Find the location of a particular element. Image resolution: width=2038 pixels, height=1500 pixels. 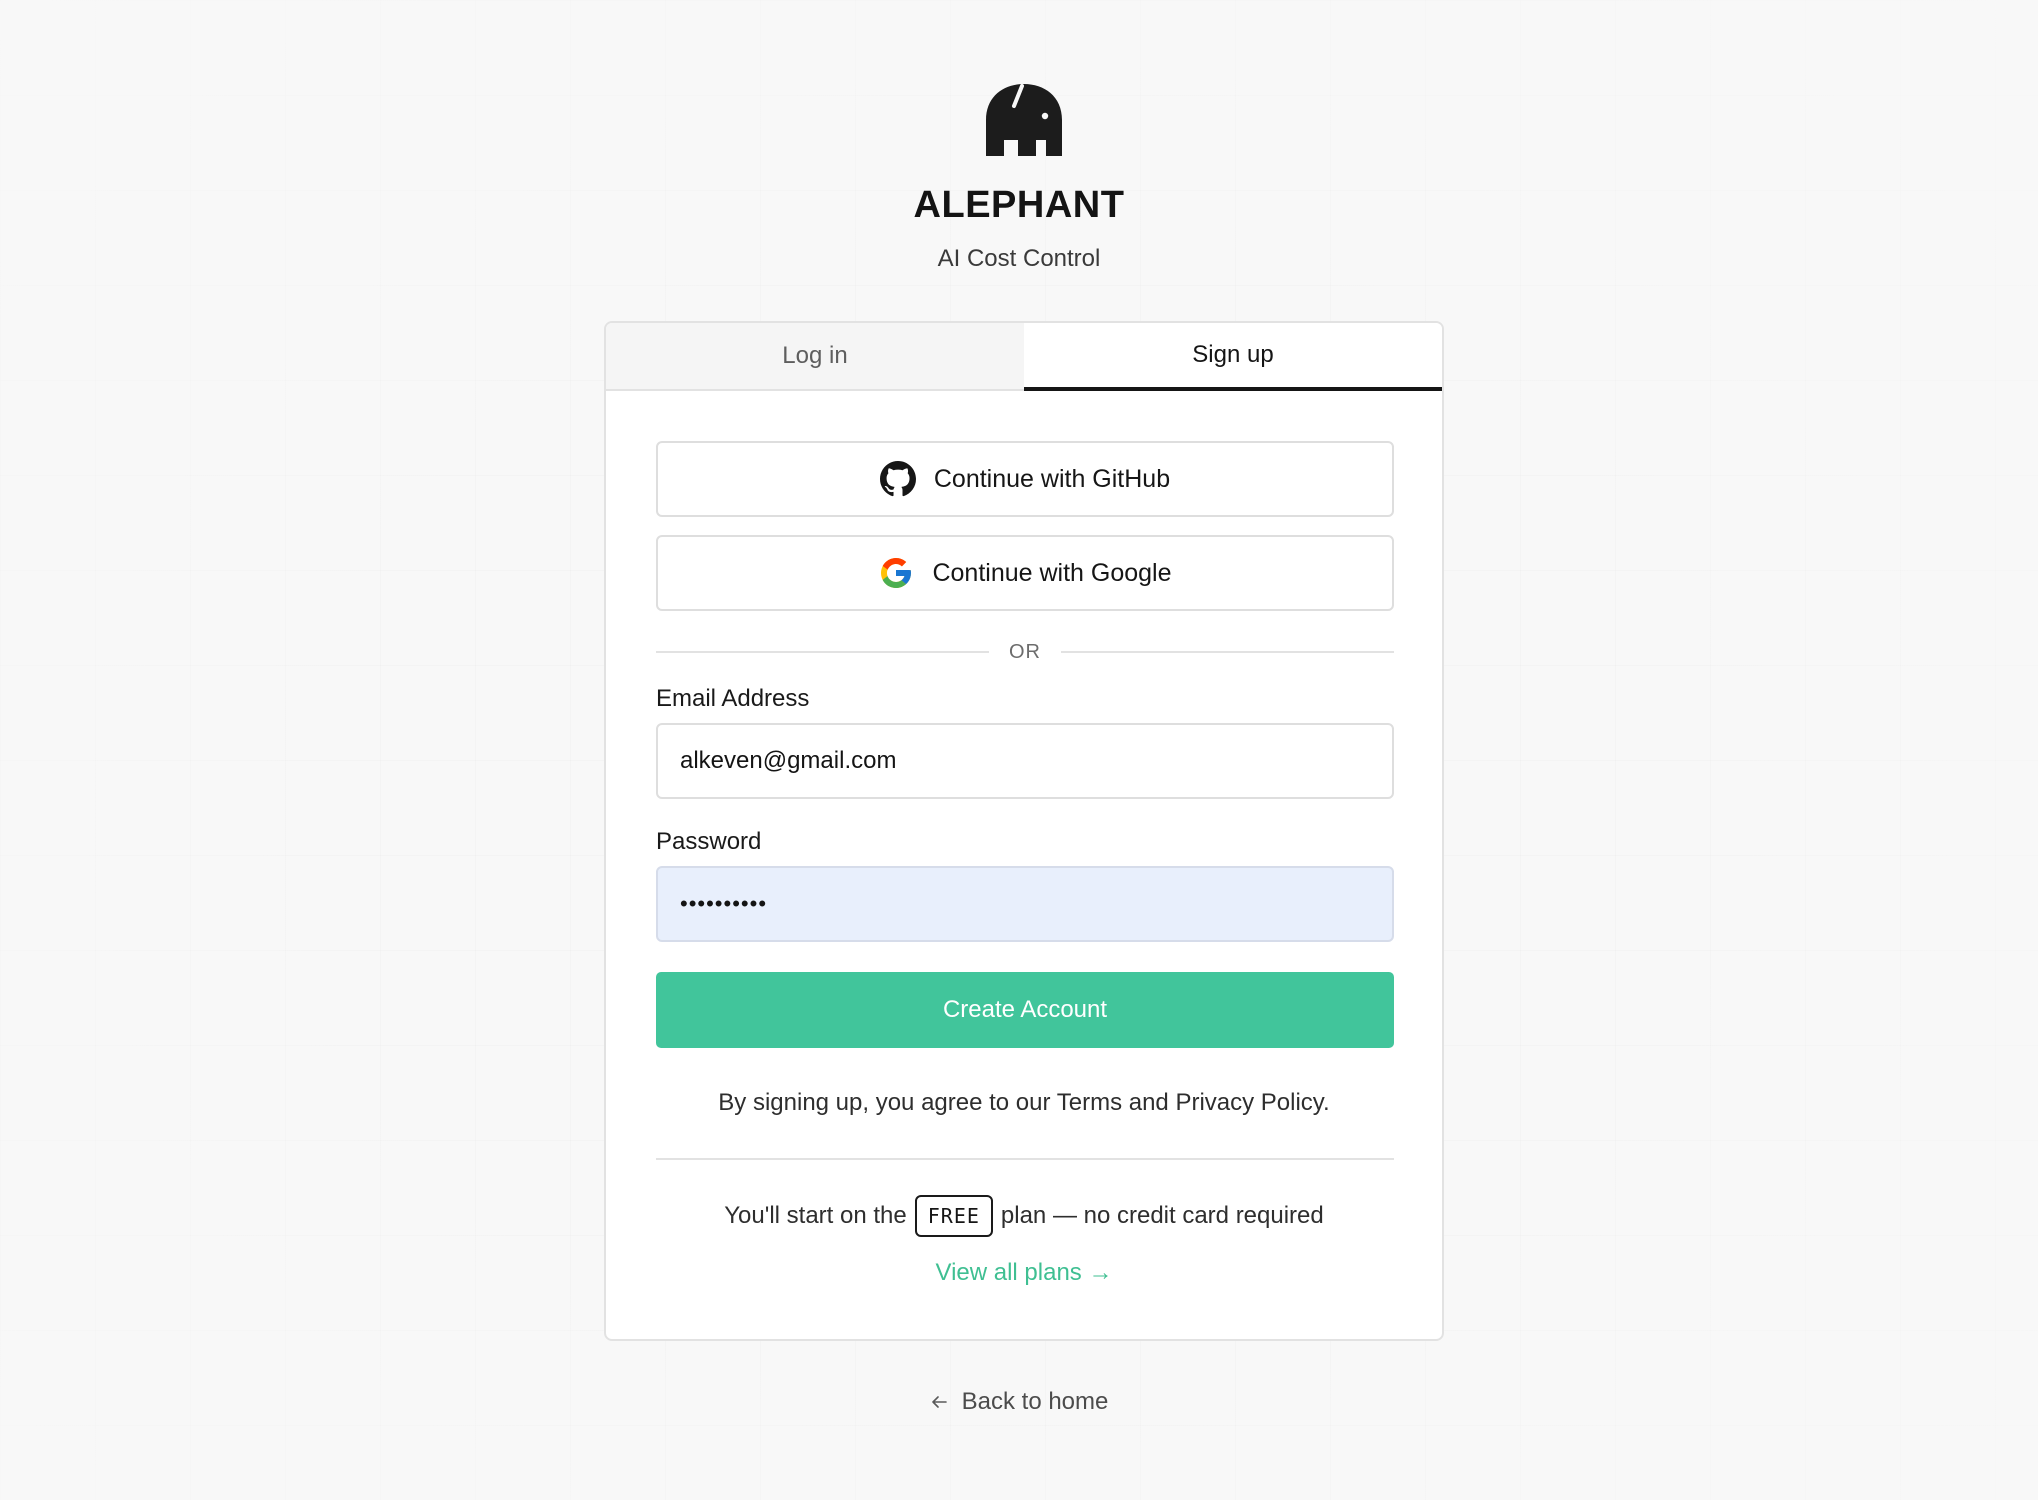

google-button-label: Continue with Google is located at coordinates (1052, 572).